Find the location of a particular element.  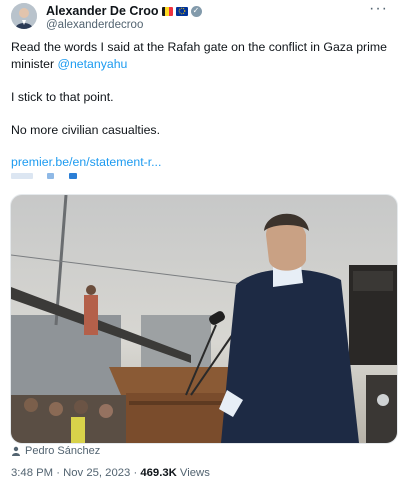

author-handle: @alexanderdecroo is located at coordinates (94, 25).